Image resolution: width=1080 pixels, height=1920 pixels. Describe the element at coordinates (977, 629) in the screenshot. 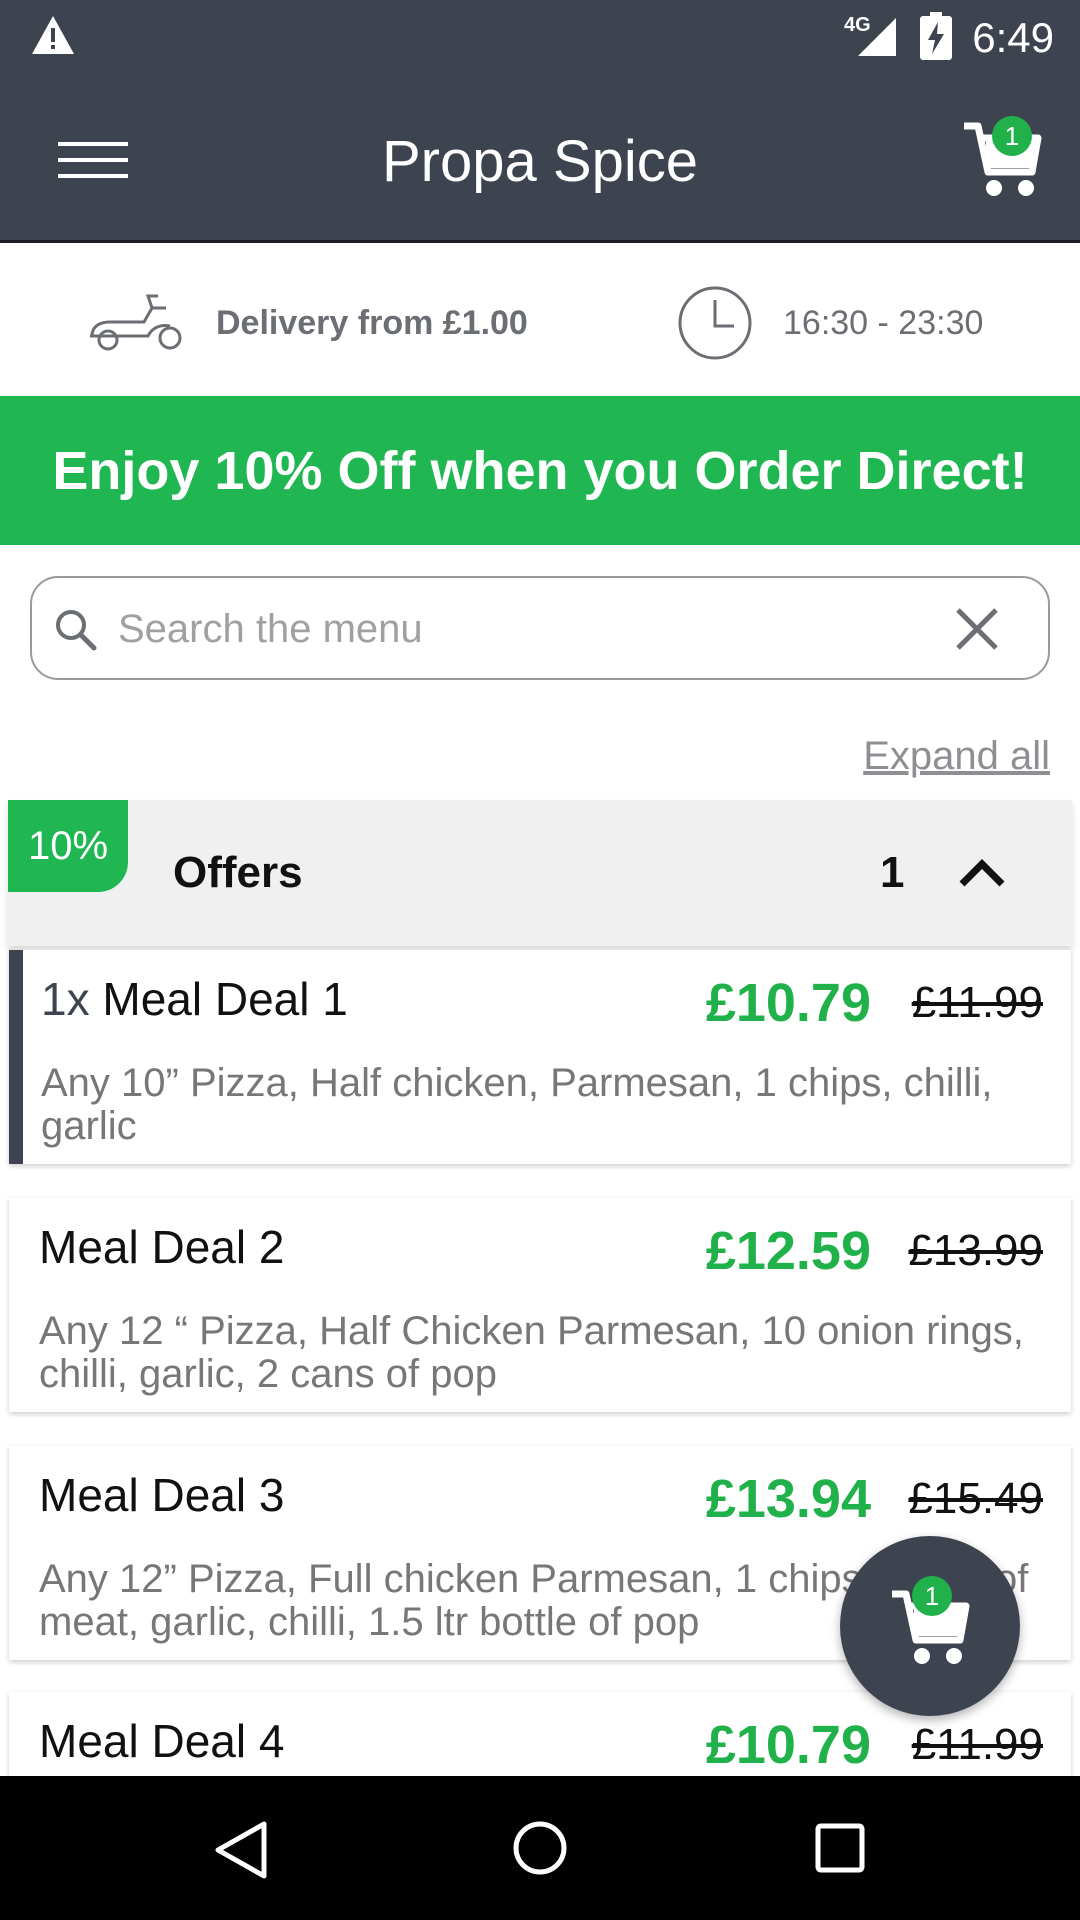

I see `clear-search-icon` at that location.